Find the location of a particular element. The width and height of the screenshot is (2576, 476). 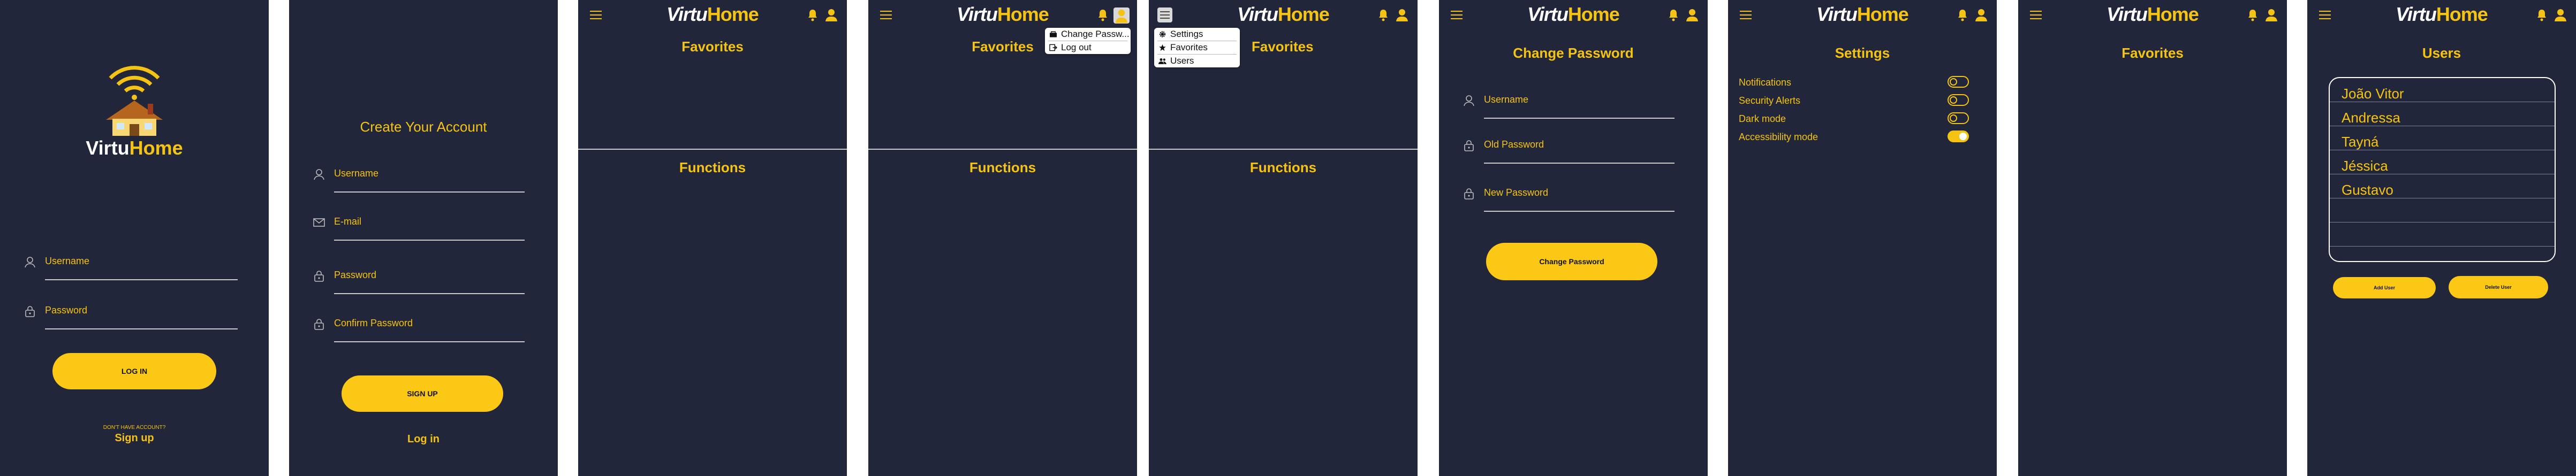

change-password-button: Change Password is located at coordinates (1571, 261).